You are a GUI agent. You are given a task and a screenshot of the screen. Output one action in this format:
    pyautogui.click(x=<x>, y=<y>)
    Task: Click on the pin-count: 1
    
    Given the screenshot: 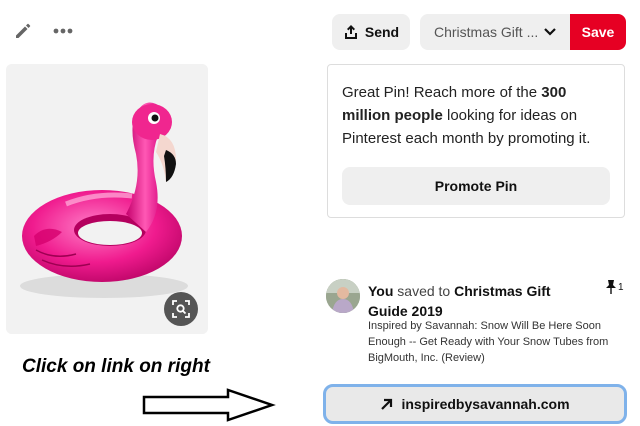 What is the action you would take?
    pyautogui.click(x=615, y=287)
    